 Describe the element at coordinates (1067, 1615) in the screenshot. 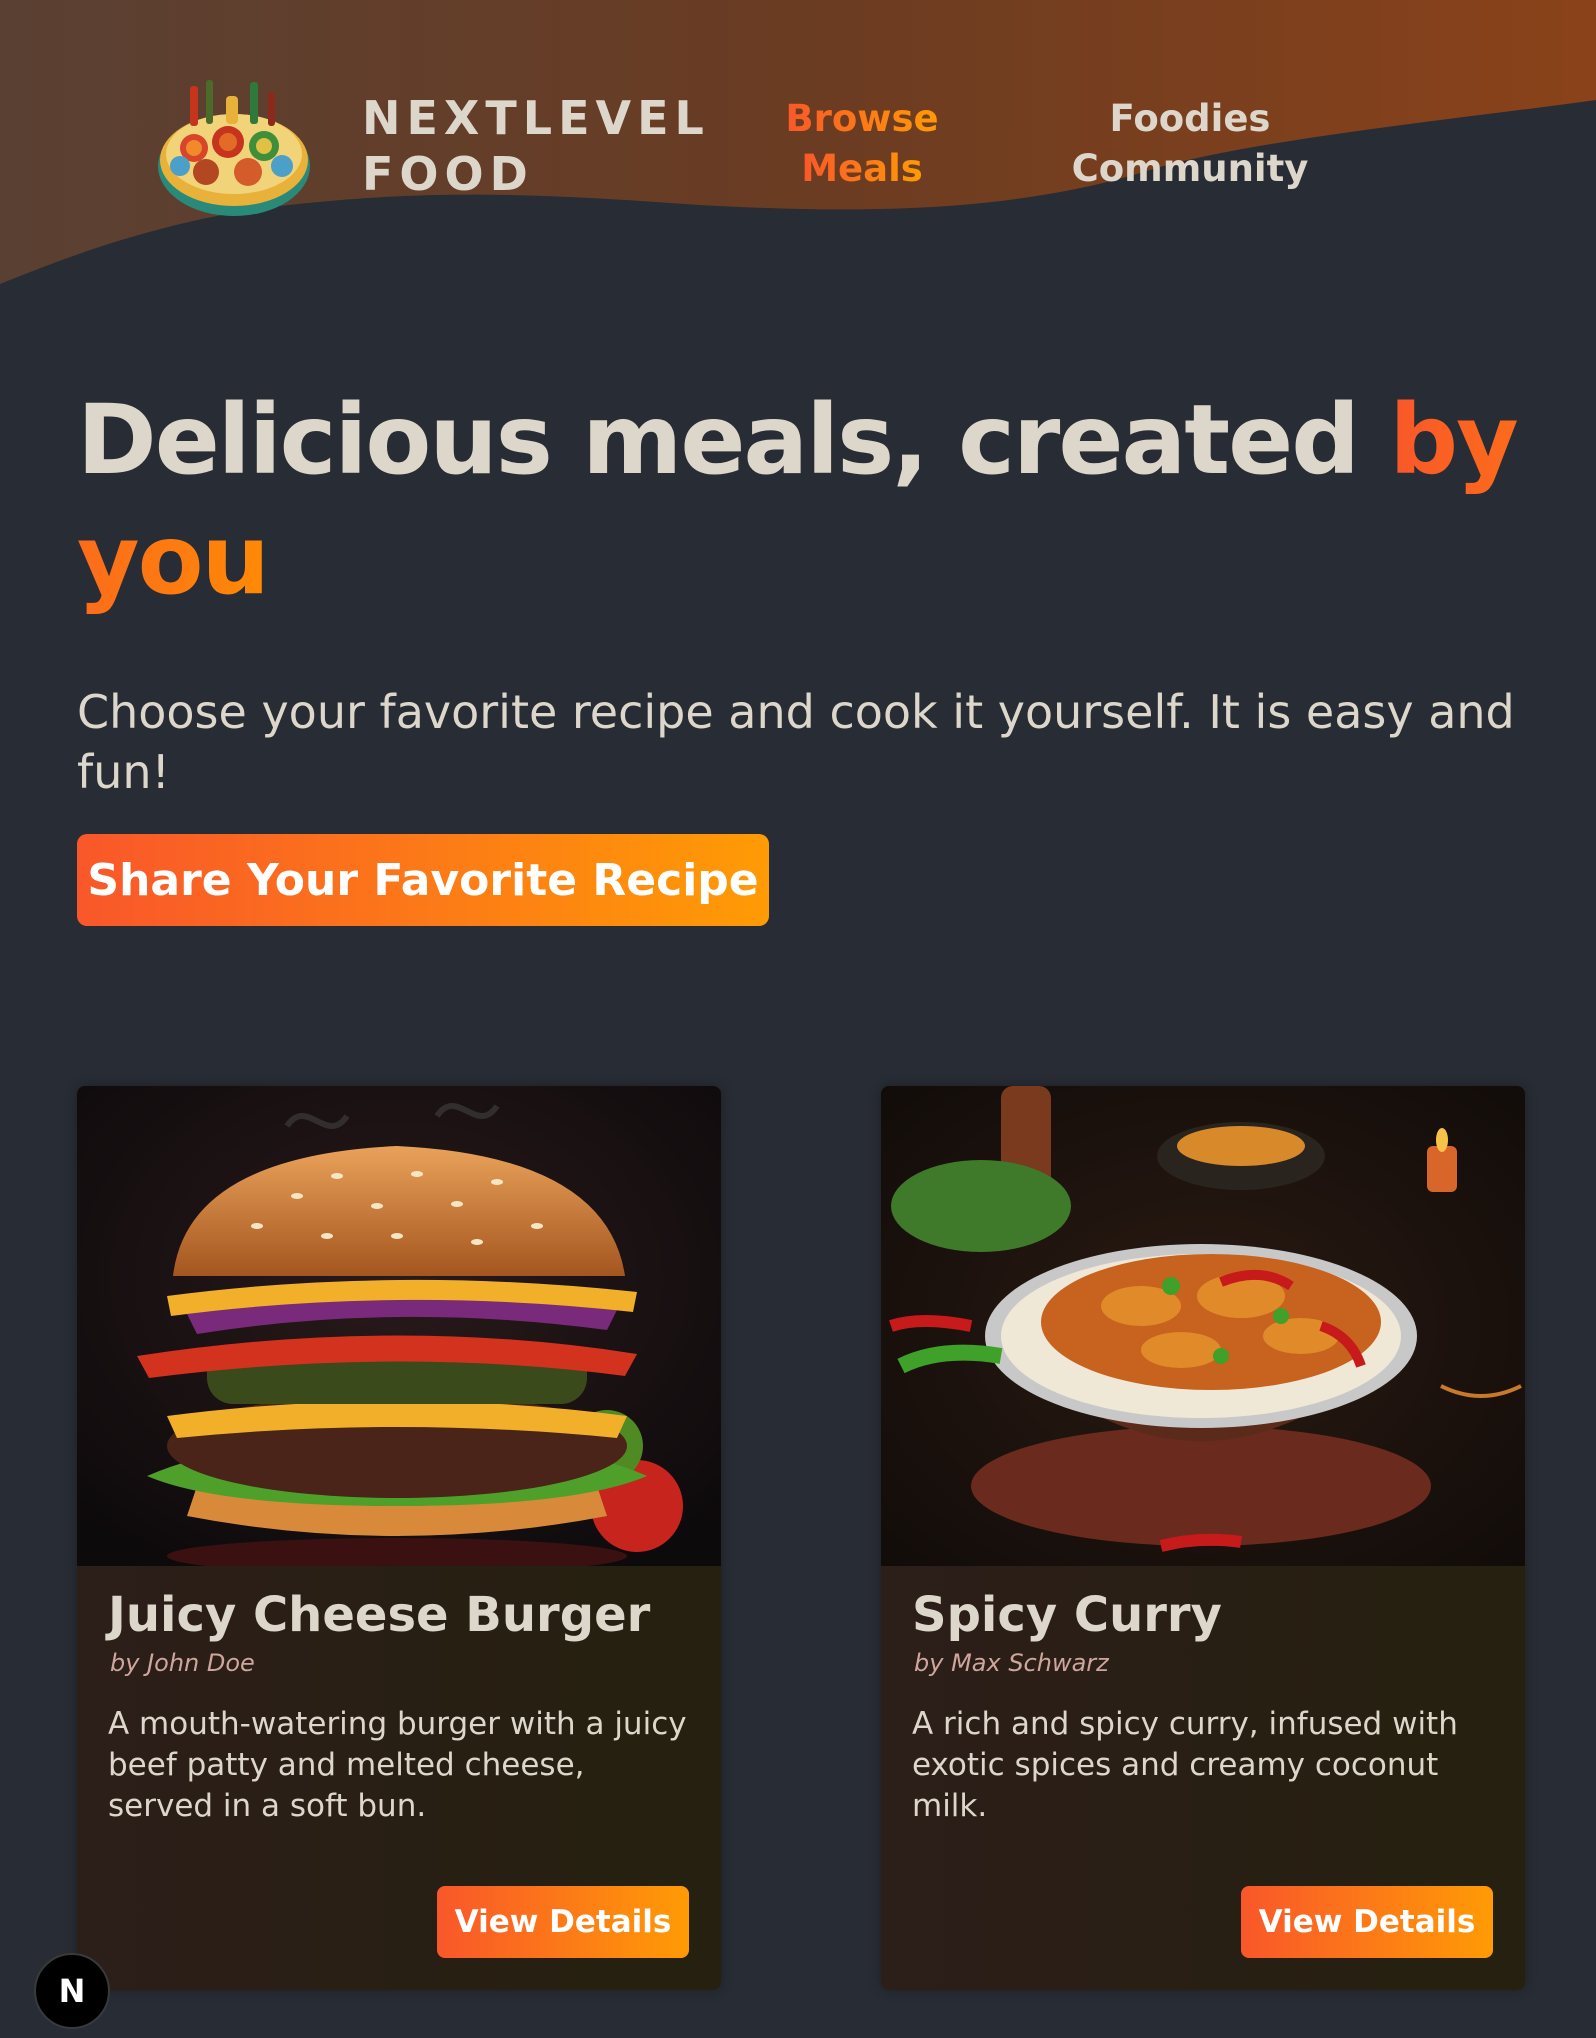

I see `meal-title: Spicy Curry` at that location.